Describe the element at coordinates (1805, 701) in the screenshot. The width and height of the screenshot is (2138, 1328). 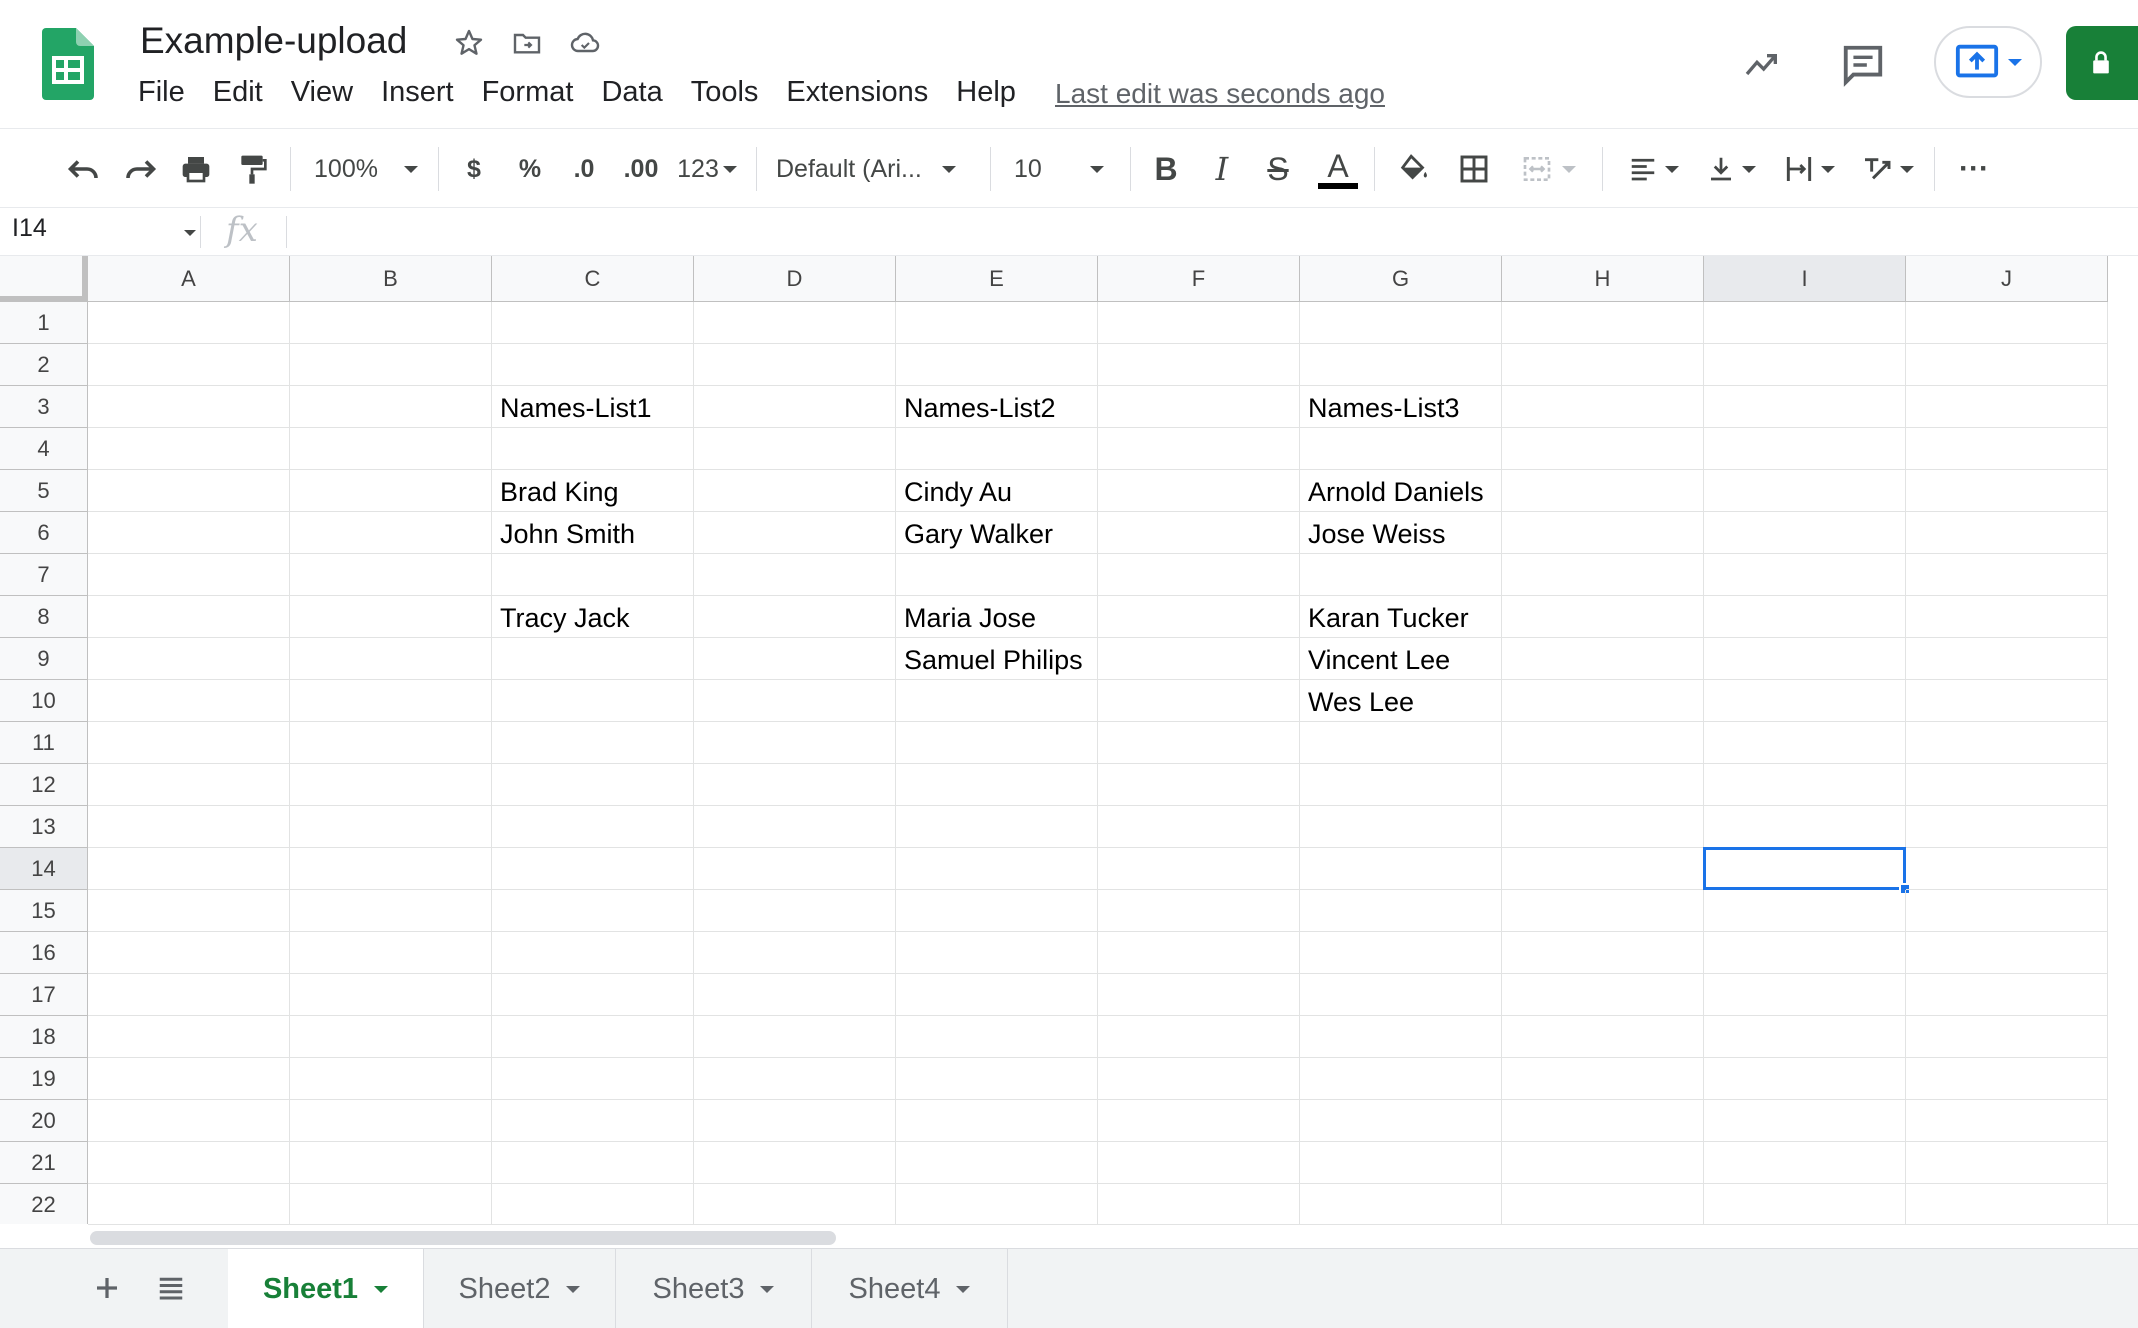
I see `cell-i10` at that location.